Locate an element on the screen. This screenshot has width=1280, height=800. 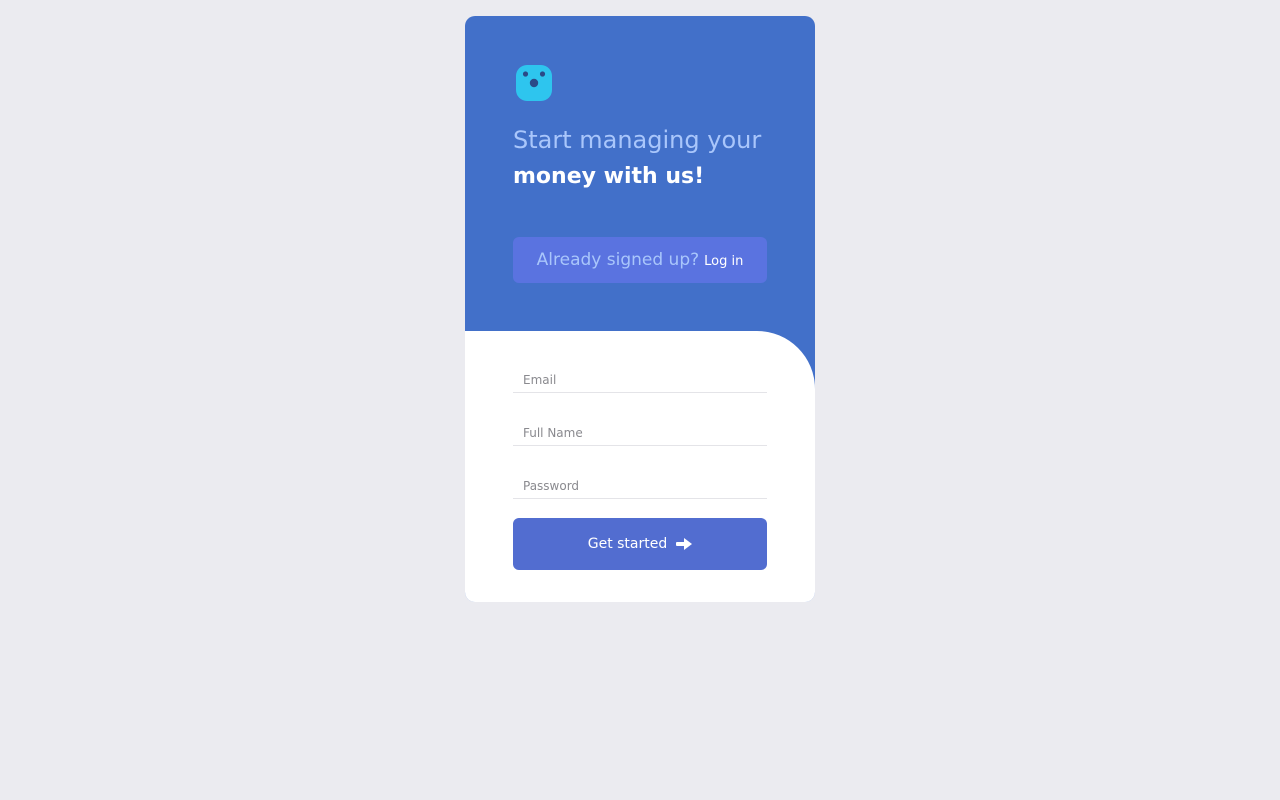
email-field is located at coordinates (640, 380).